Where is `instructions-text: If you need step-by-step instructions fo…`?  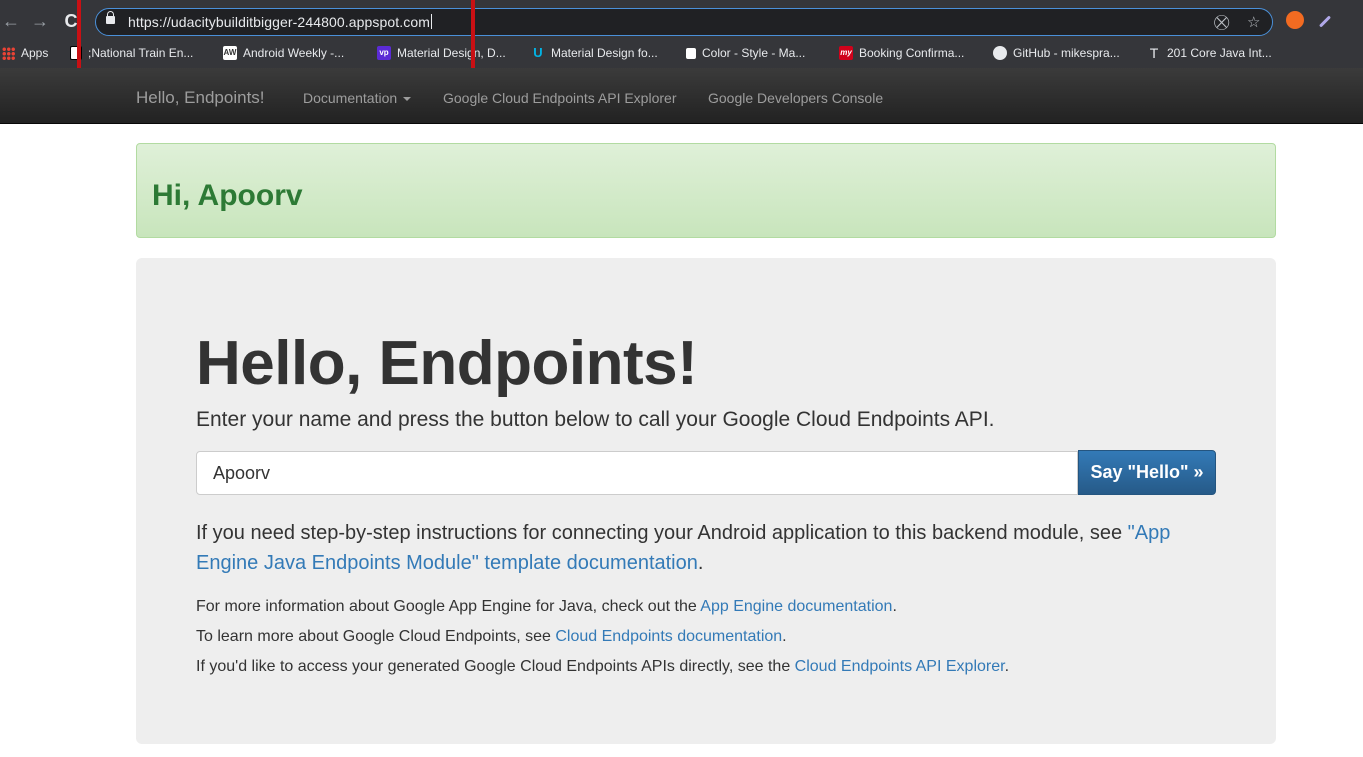
instructions-text: If you need step-by-step instructions fo… is located at coordinates (662, 533).